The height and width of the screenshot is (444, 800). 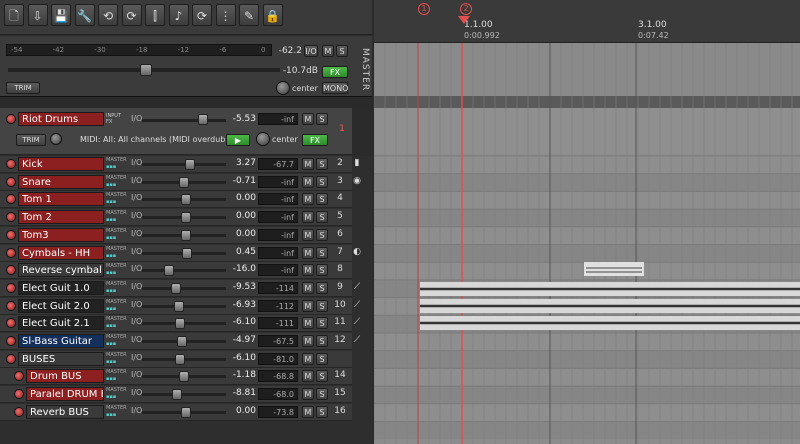 What do you see at coordinates (335, 72) in the screenshot?
I see `master-fx-button: FX` at bounding box center [335, 72].